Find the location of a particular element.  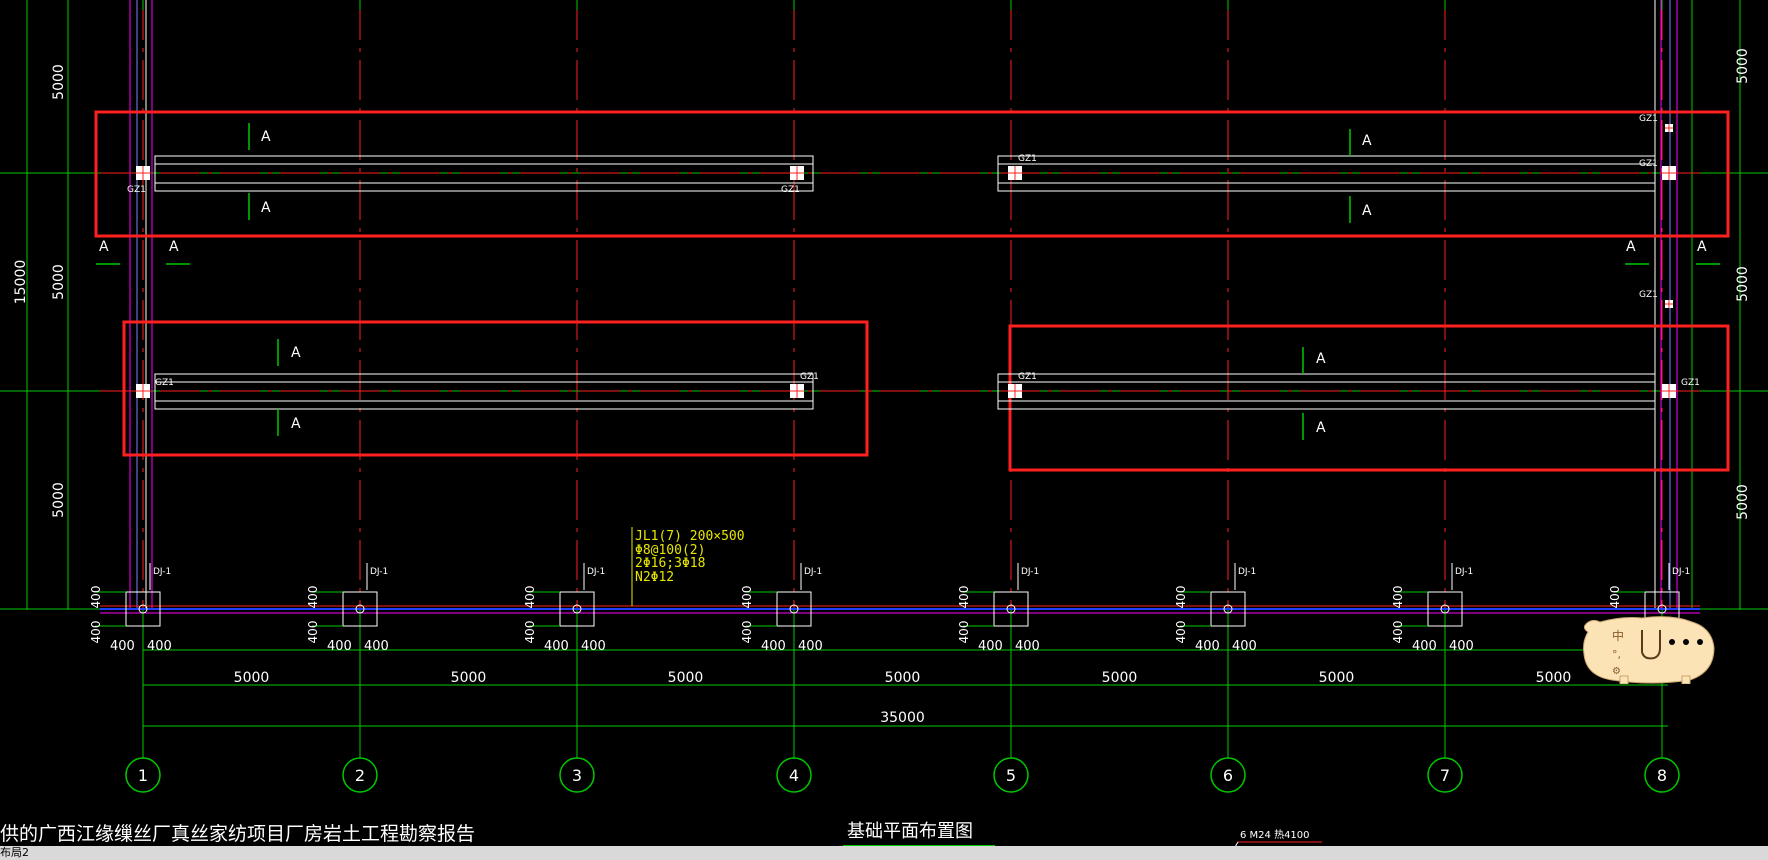

report-title: 供的广西江缘缫丝厂真丝家纺项目厂房岩土工程勘察报告 is located at coordinates (237, 834).